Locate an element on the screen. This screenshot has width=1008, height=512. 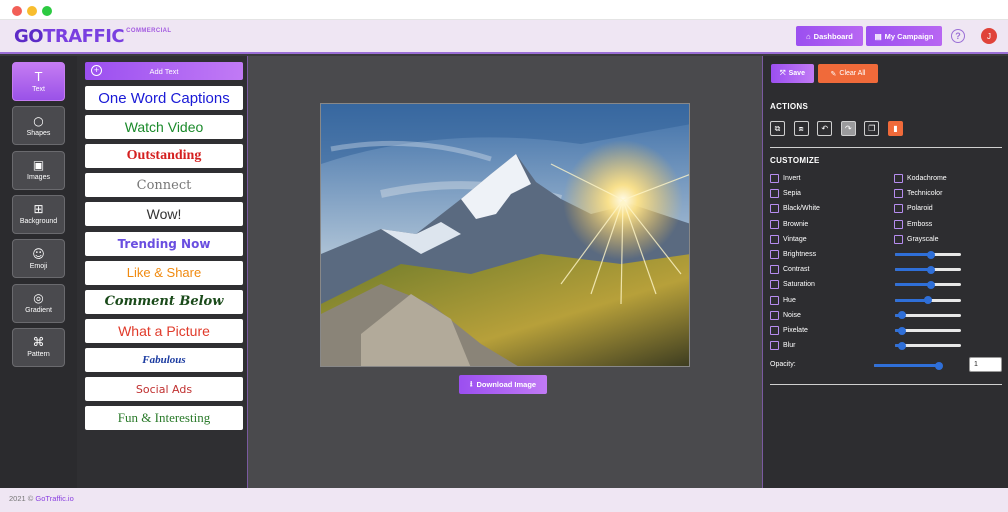
contrast-slider is located at coordinates (928, 269).